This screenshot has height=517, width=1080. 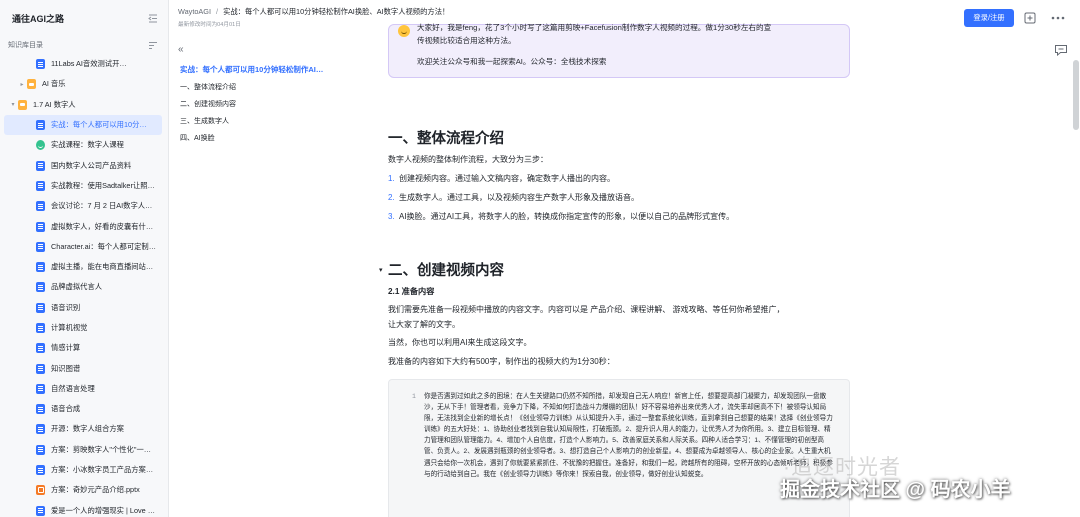 What do you see at coordinates (336, 11) in the screenshot?
I see `breadcrumb-page-title: 实战：每个人都可以用10分钟轻松制作AI换脸、AI数字人视频的方法！` at bounding box center [336, 11].